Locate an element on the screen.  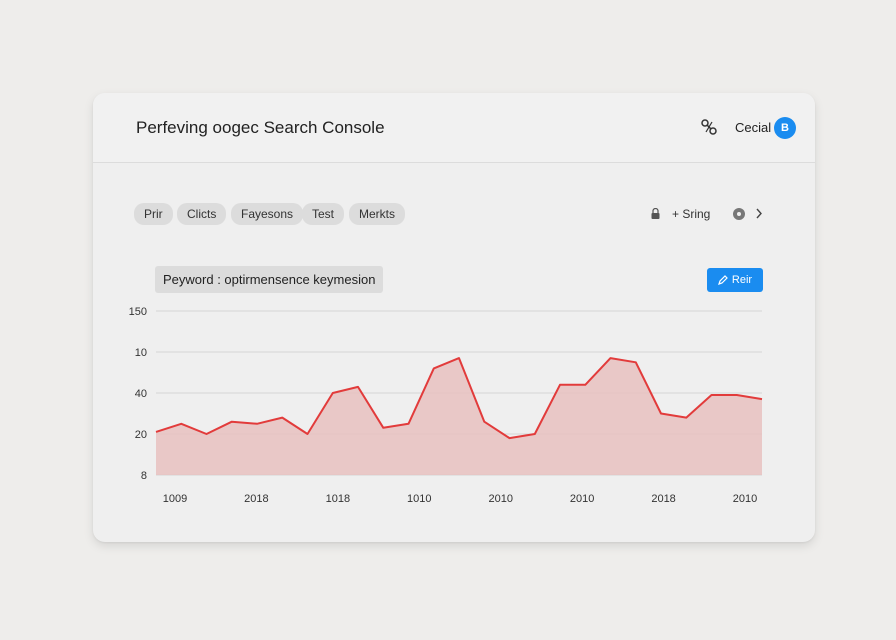
avatar: B is located at coordinates (785, 128).